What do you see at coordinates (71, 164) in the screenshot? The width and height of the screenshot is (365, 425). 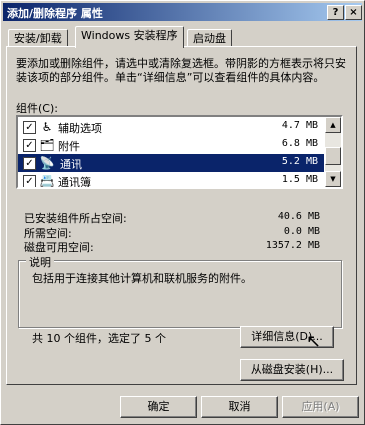 I see `component-name: 通讯` at bounding box center [71, 164].